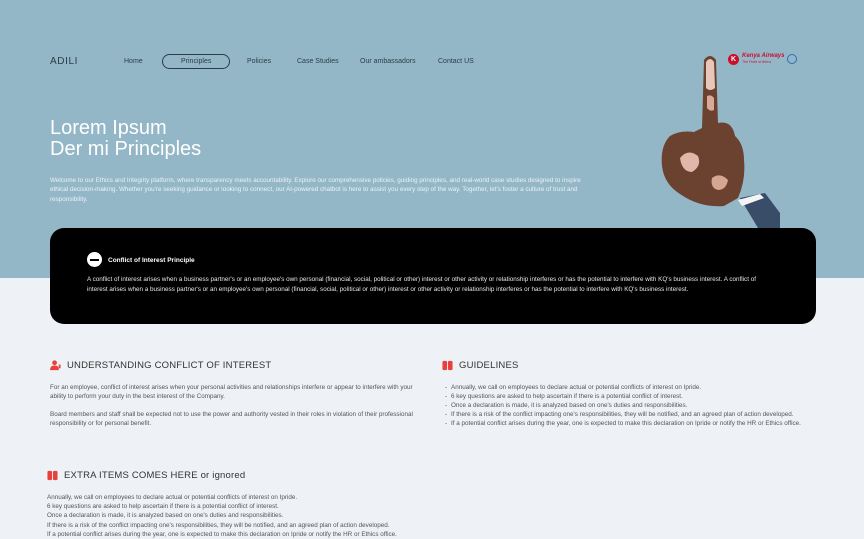 Image resolution: width=864 pixels, height=539 pixels. Describe the element at coordinates (126, 149) in the screenshot. I see `title-line-2: Der mi Principles` at that location.